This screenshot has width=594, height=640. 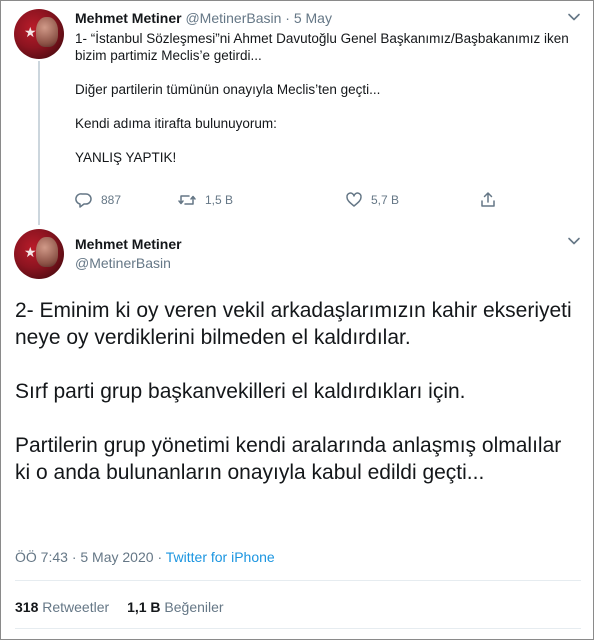 I want to click on retweet-button: 1,5 B, so click(x=205, y=200).